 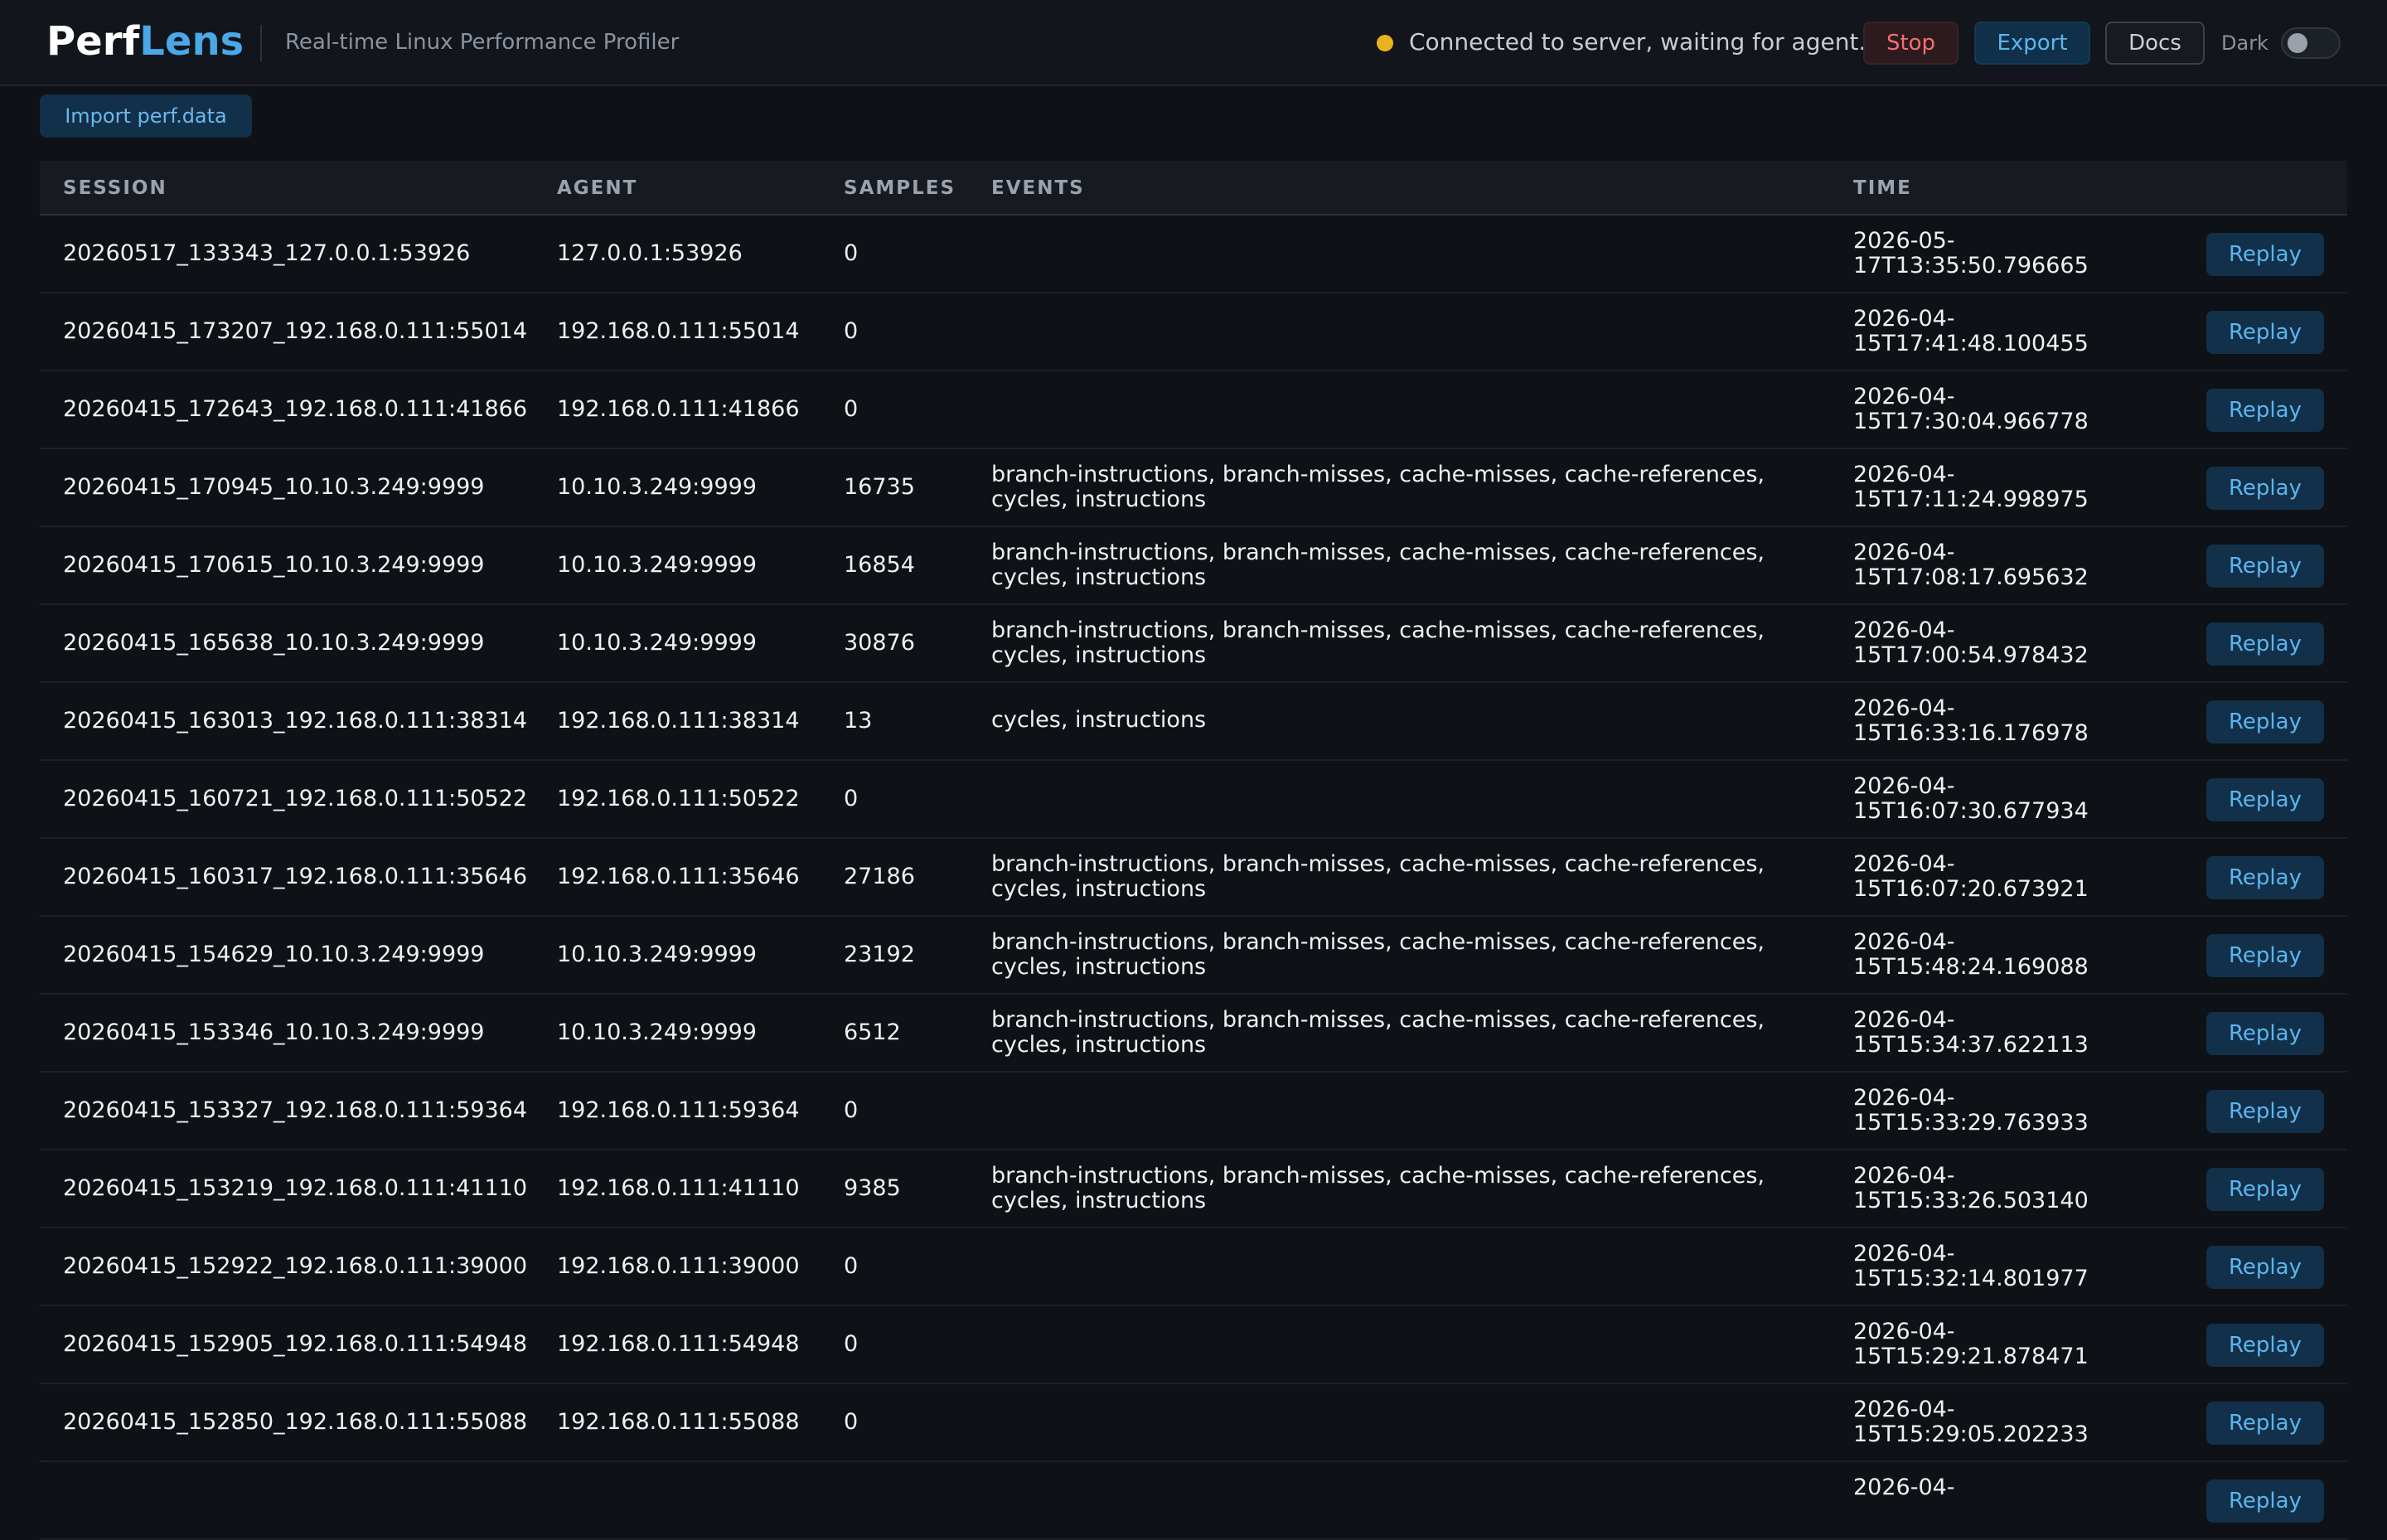 I want to click on samples-cell: 9385, so click(x=872, y=1188).